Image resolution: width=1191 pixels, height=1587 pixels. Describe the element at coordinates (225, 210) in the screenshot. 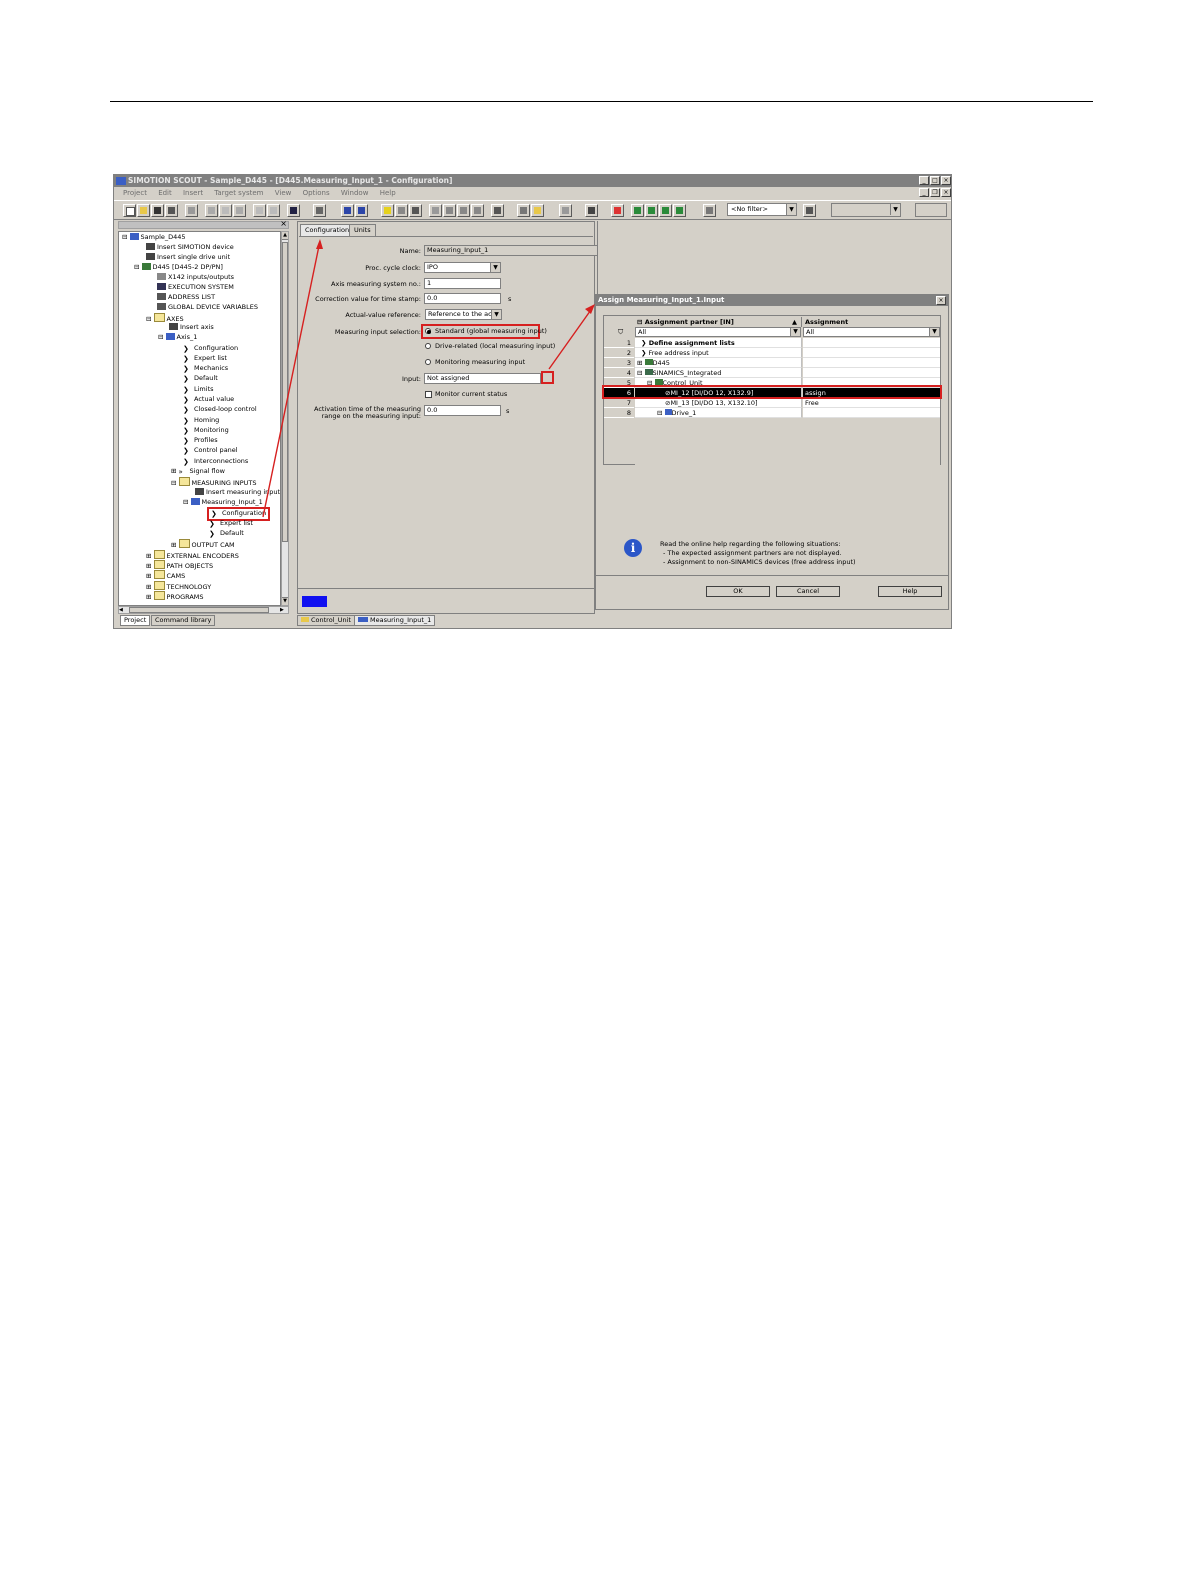

I see `copy-icon` at that location.